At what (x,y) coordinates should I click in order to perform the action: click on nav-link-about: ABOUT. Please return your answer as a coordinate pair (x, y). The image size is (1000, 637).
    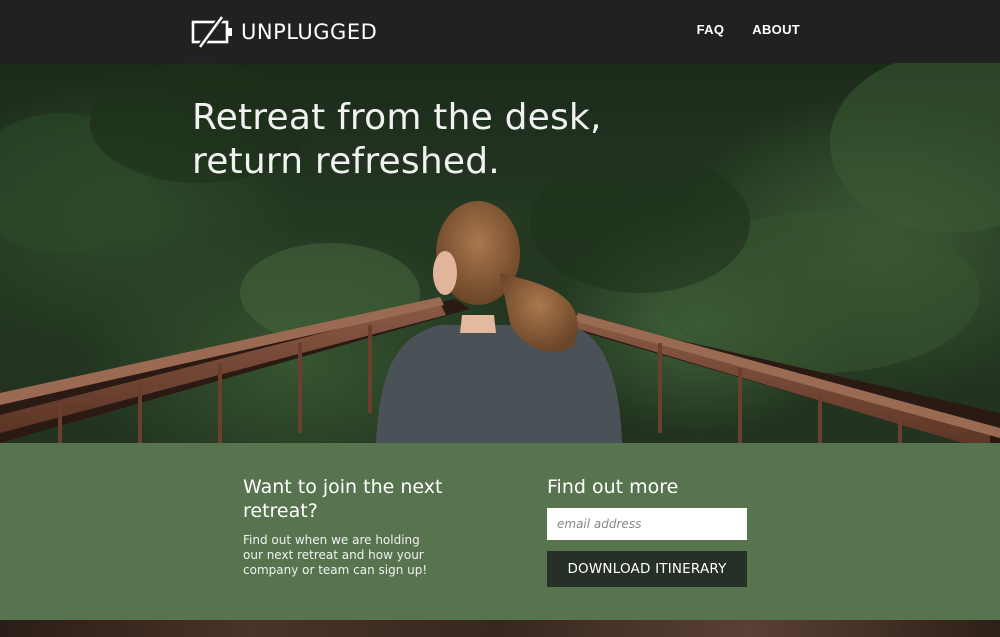
    Looking at the image, I should click on (776, 29).